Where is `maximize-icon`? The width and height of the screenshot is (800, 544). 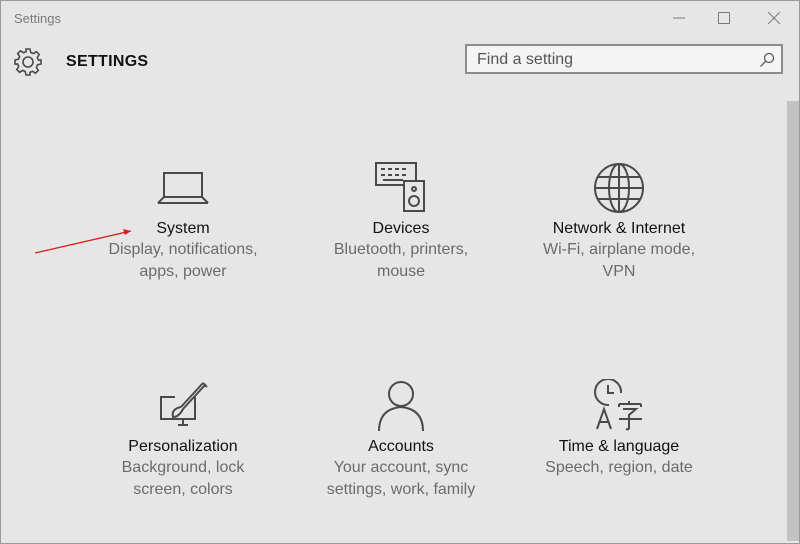 maximize-icon is located at coordinates (724, 18).